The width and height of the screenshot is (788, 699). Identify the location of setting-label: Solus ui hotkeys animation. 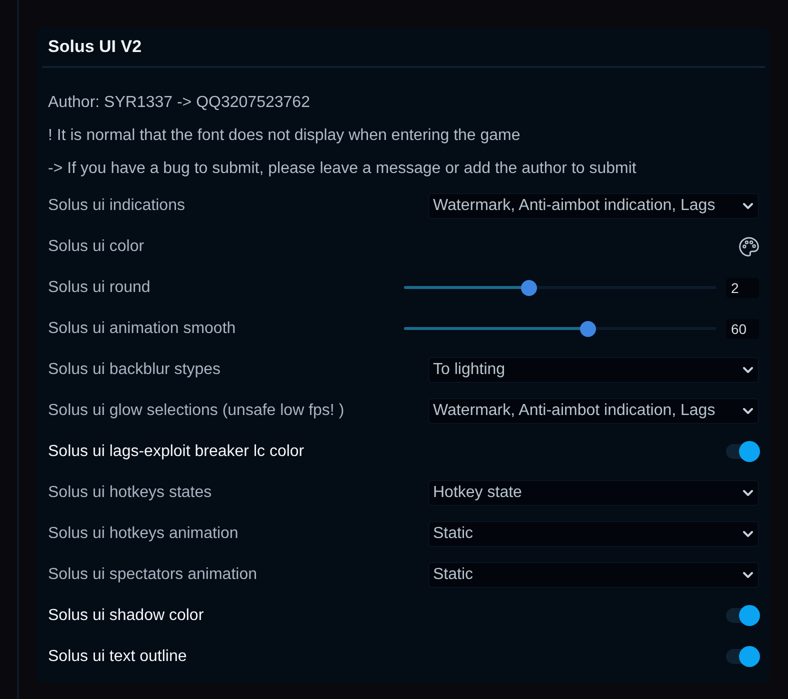
(143, 533).